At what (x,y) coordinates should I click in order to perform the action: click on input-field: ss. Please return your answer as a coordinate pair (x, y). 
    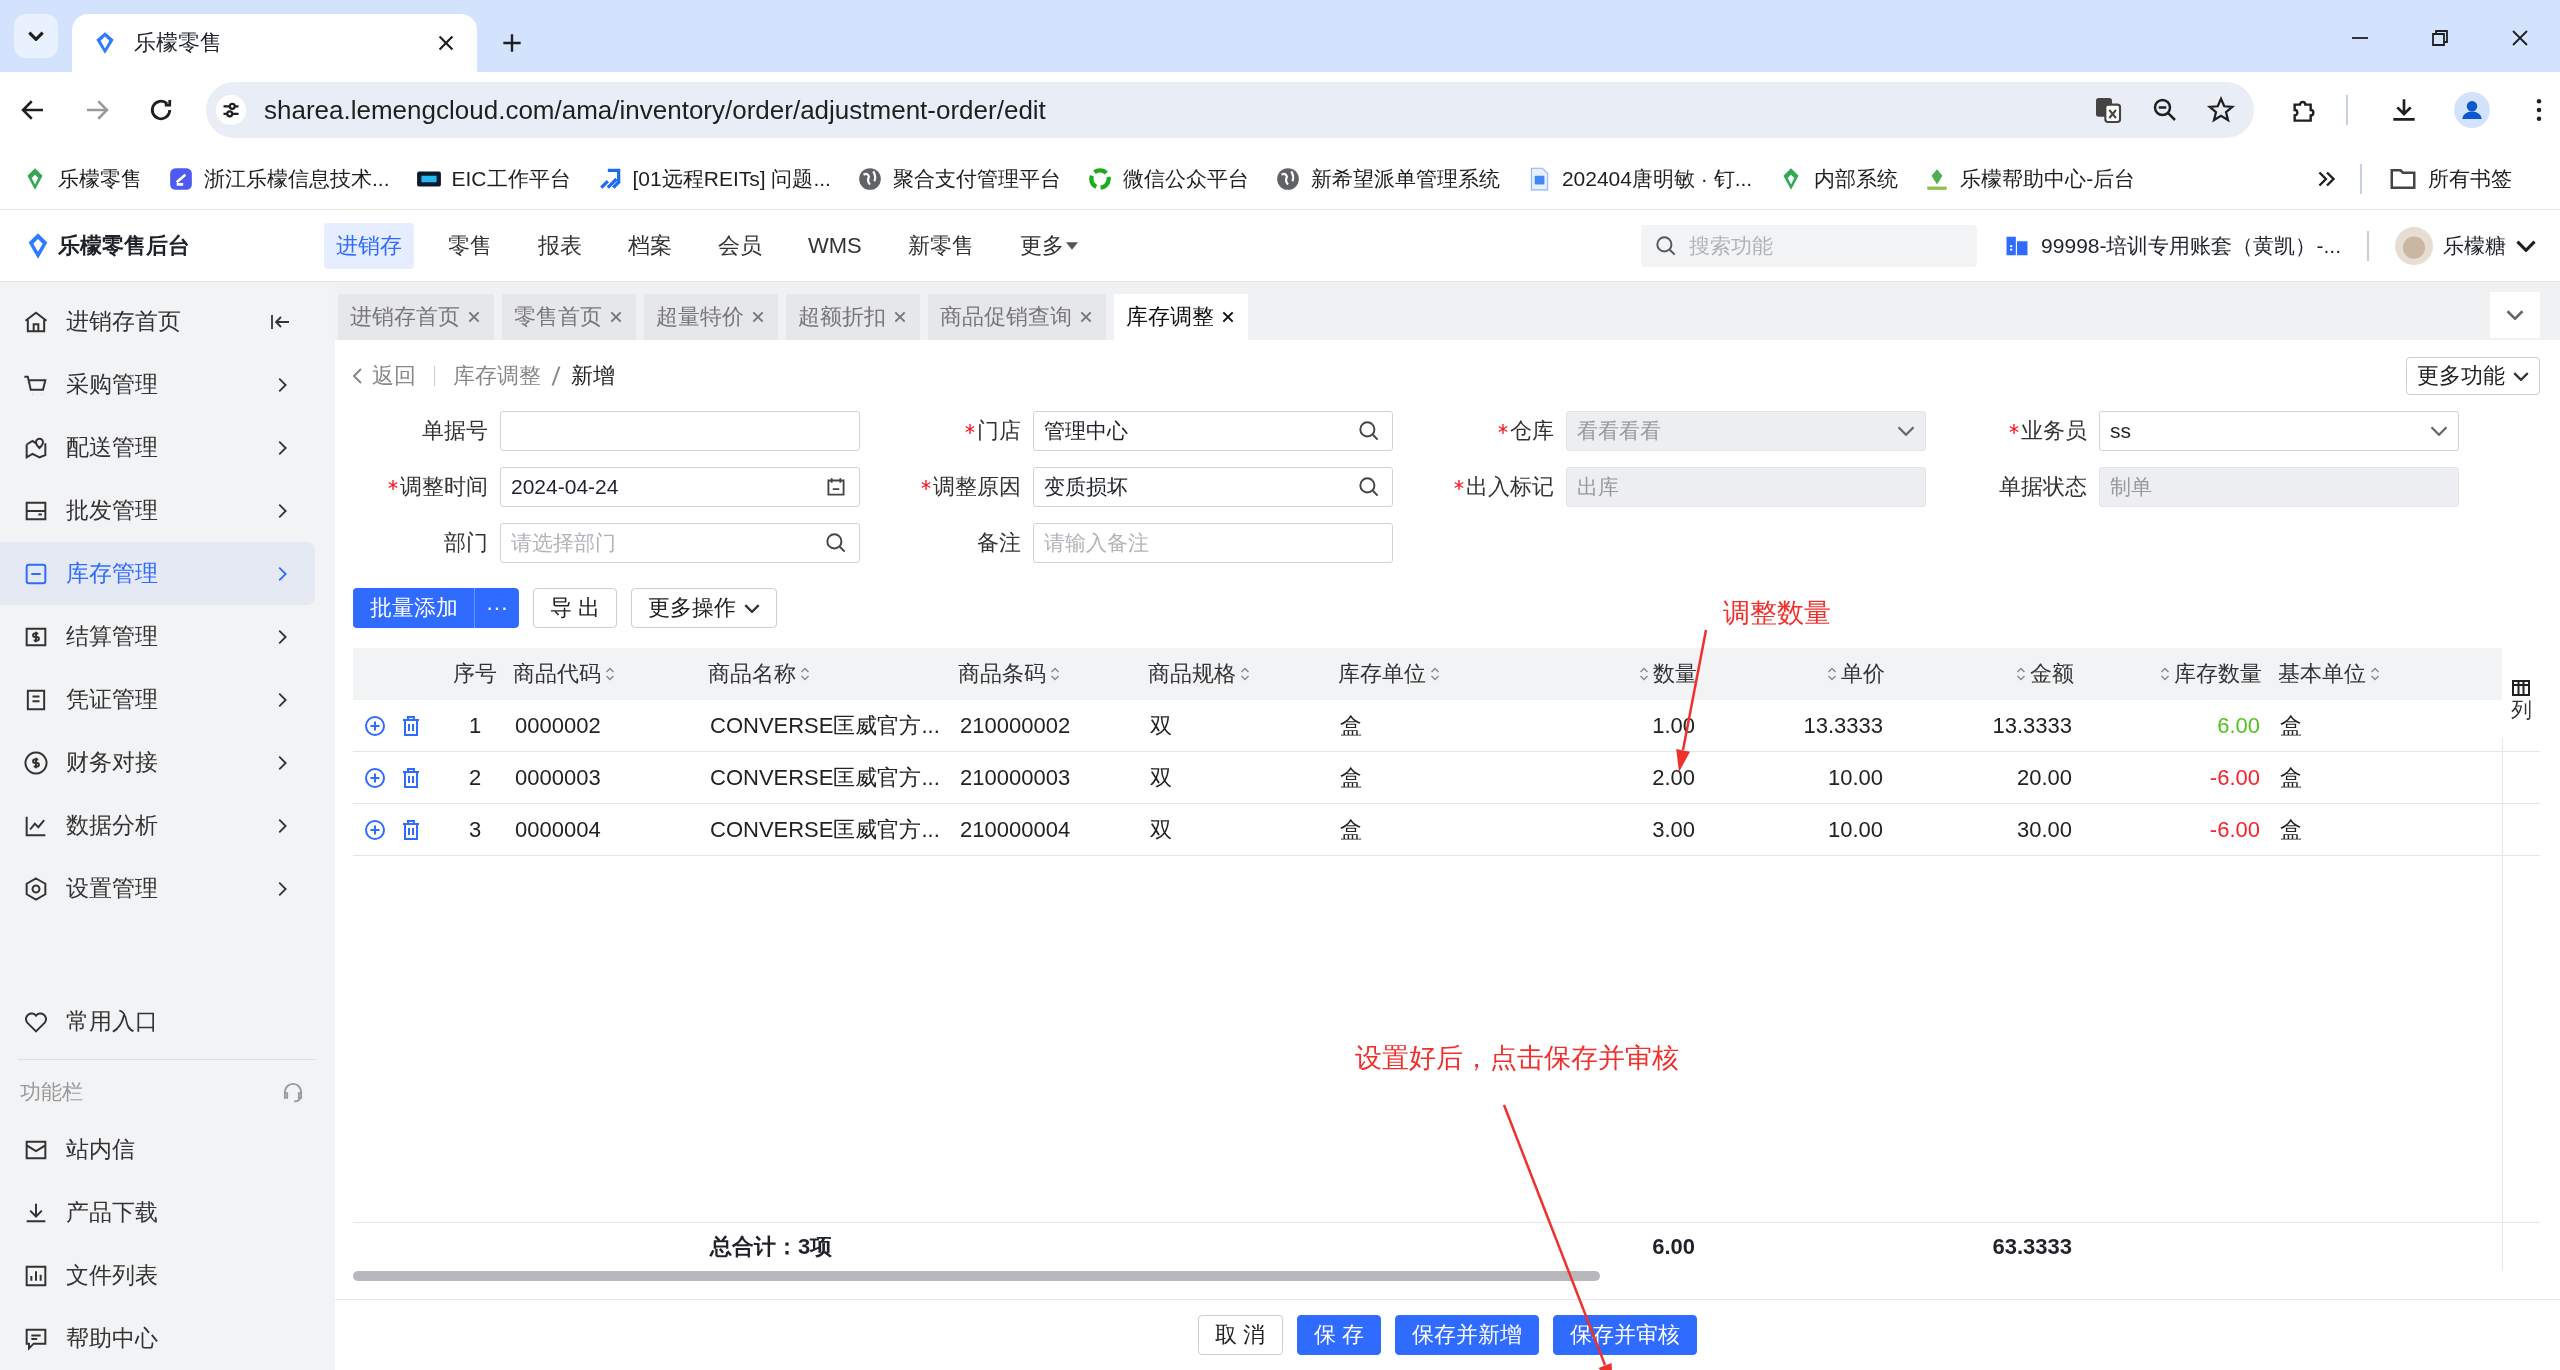
    Looking at the image, I should click on (2279, 431).